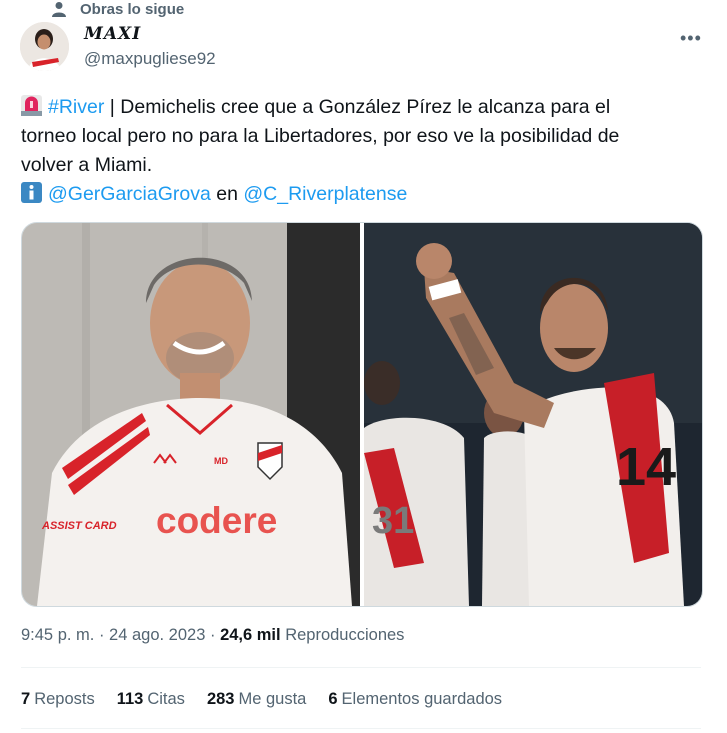 The image size is (727, 733). What do you see at coordinates (87, 165) in the screenshot?
I see `tweet-line-3: volver a Miami.` at bounding box center [87, 165].